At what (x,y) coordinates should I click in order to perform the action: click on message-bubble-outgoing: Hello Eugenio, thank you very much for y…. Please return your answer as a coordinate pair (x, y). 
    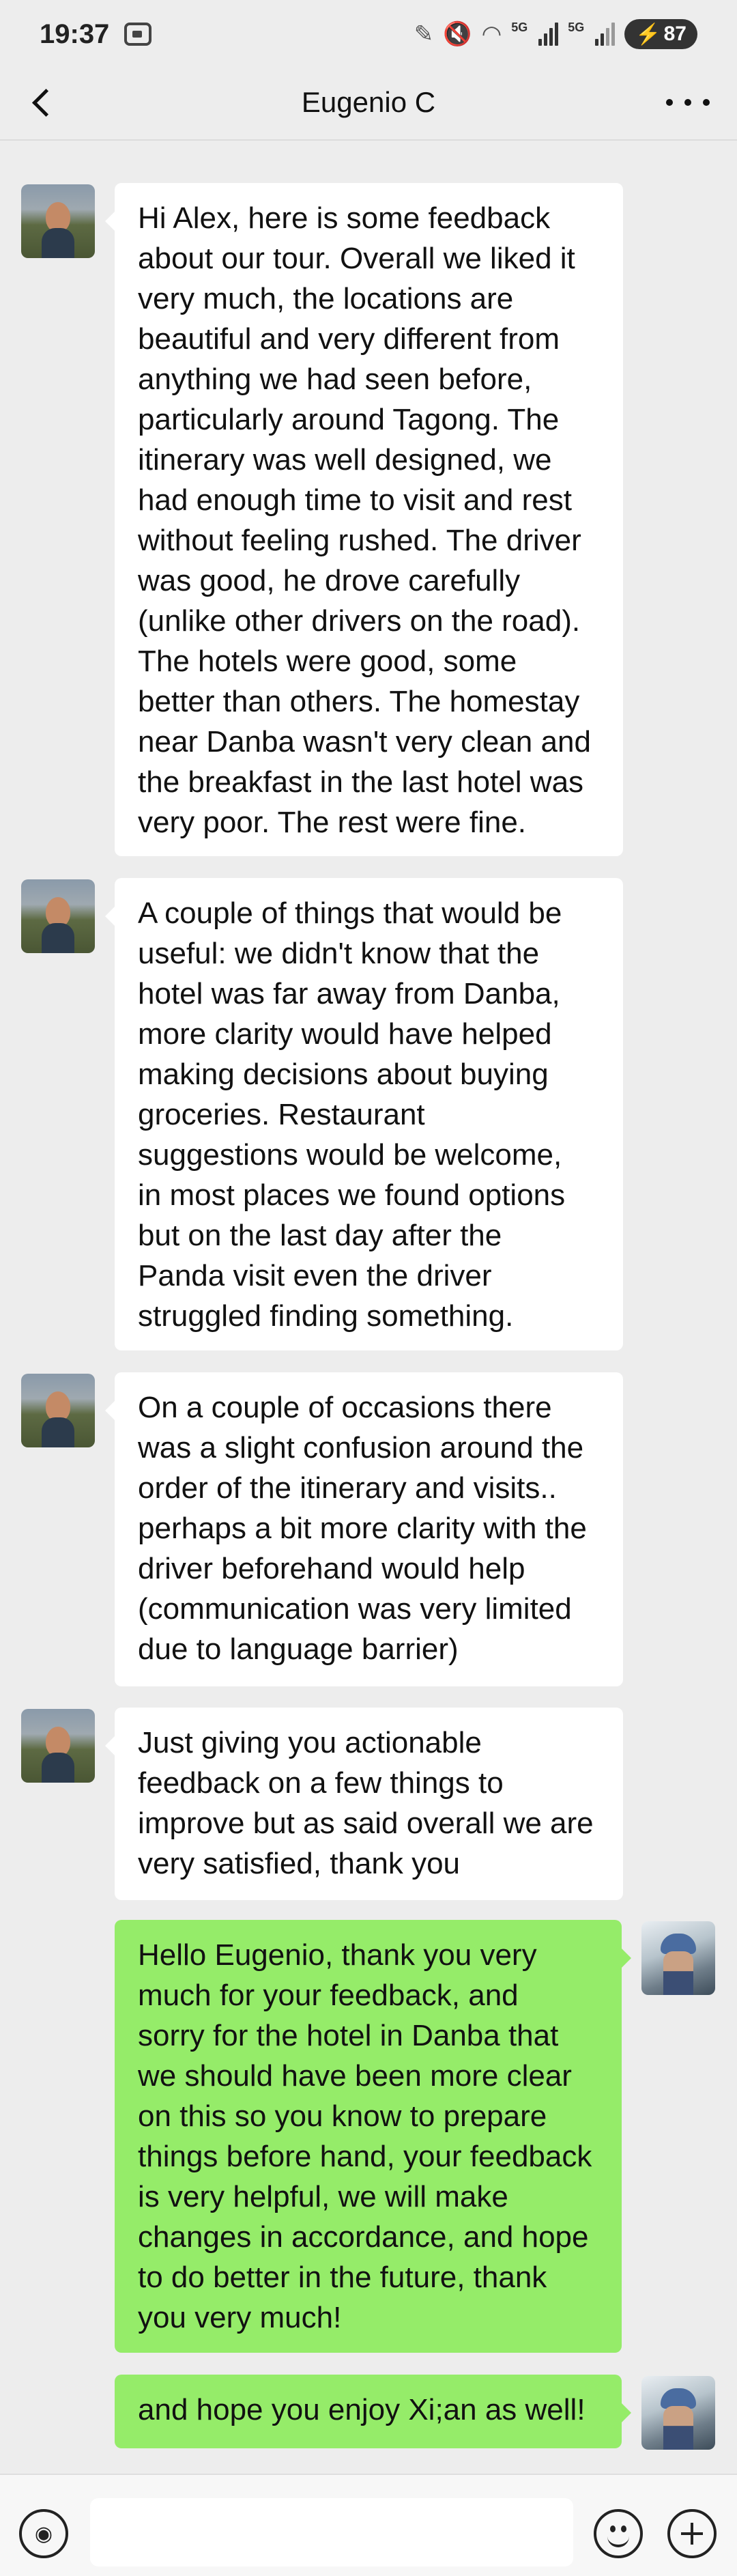
    Looking at the image, I should click on (373, 2136).